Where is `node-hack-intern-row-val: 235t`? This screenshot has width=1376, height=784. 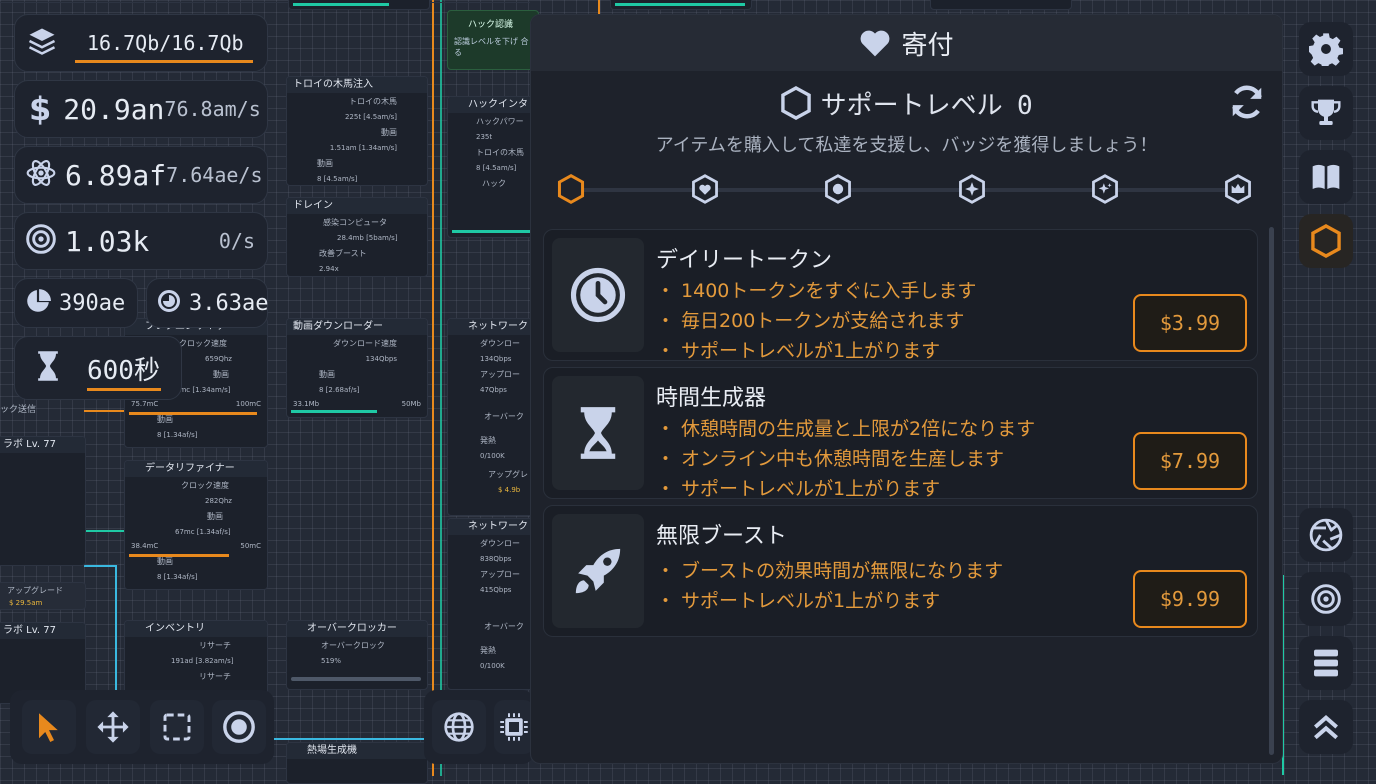 node-hack-intern-row-val: 235t is located at coordinates (484, 137).